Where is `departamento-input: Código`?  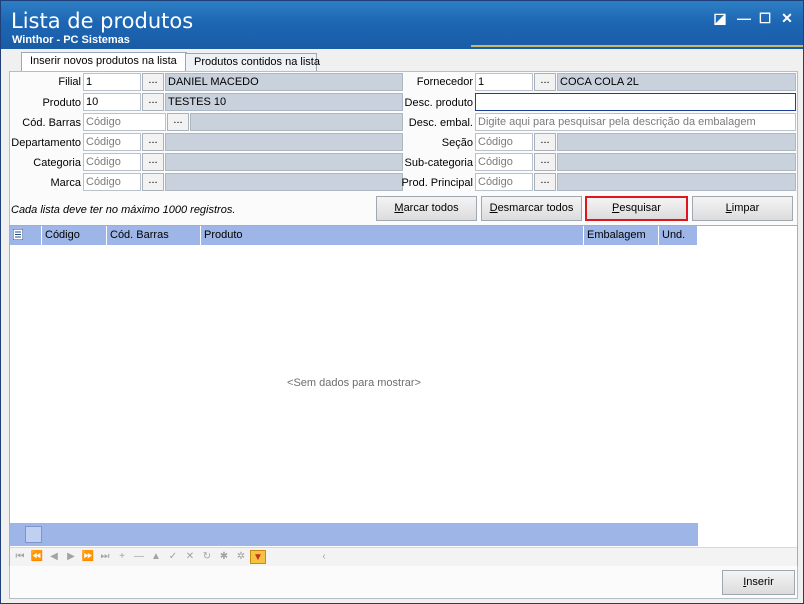
departamento-input: Código is located at coordinates (112, 142).